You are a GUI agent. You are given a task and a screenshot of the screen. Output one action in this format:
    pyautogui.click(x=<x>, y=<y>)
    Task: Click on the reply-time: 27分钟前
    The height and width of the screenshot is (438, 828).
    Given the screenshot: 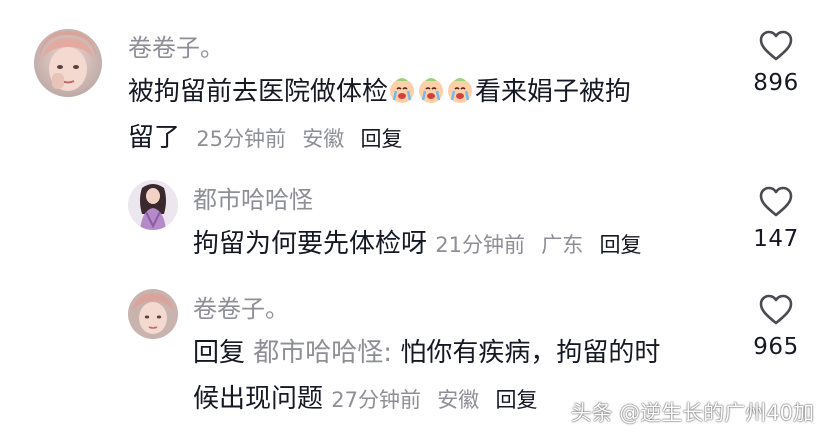 What is the action you would take?
    pyautogui.click(x=376, y=400)
    